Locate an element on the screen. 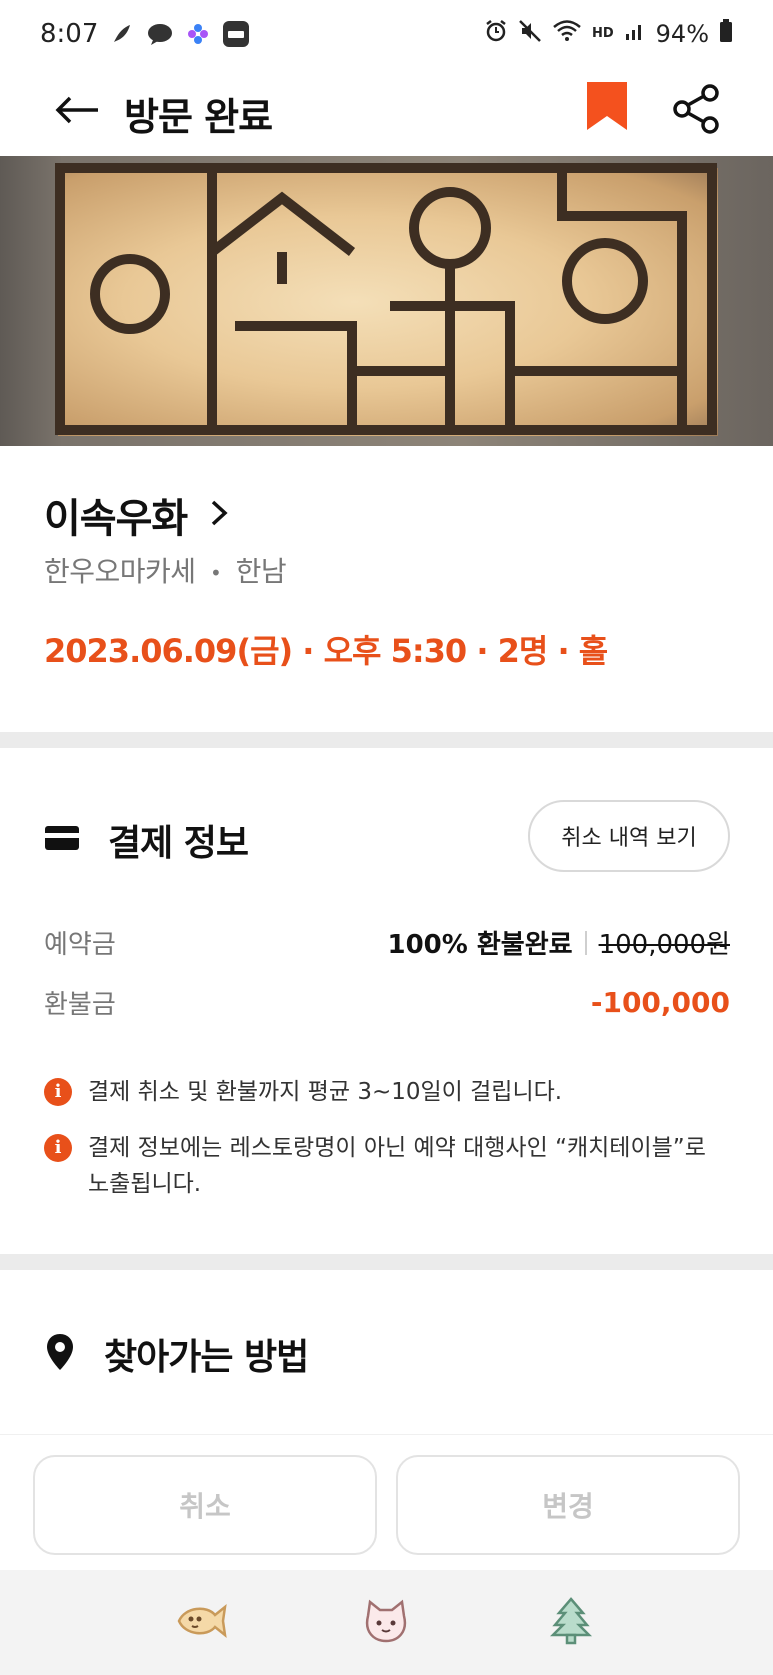  refund-status: 100% 환불완료 is located at coordinates (480, 945).